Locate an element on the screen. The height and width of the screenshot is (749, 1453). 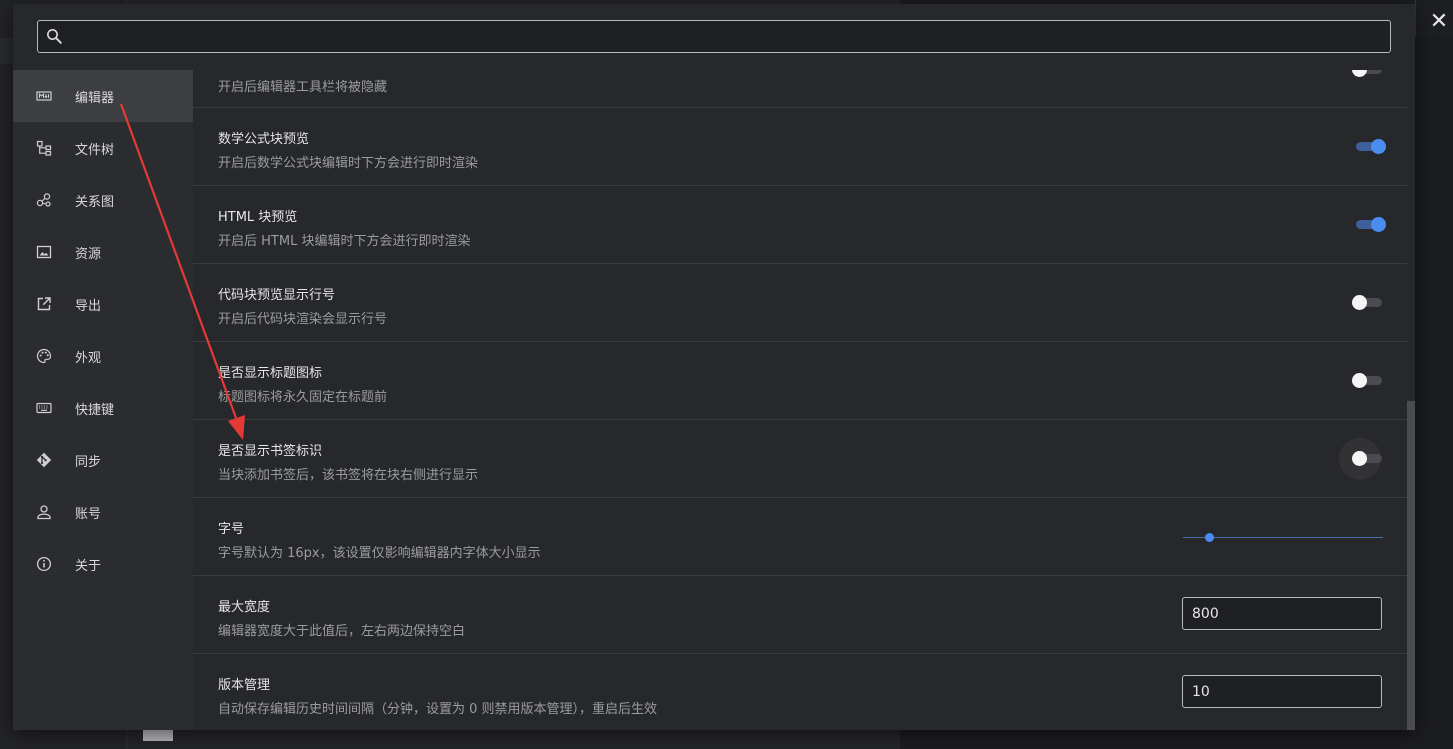
hide-toolbar-toggle is located at coordinates (1368, 73).